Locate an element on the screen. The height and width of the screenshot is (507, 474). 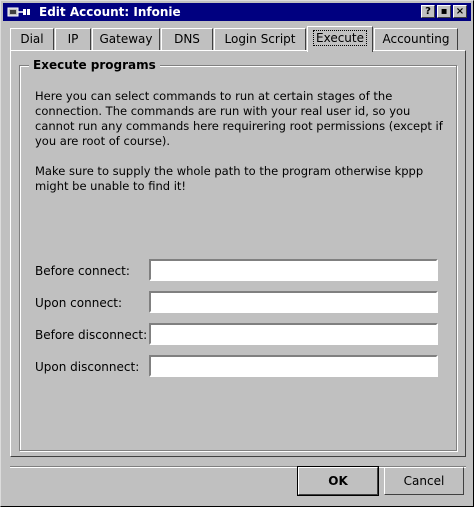
tab-accounting: Accounting is located at coordinates (416, 39).